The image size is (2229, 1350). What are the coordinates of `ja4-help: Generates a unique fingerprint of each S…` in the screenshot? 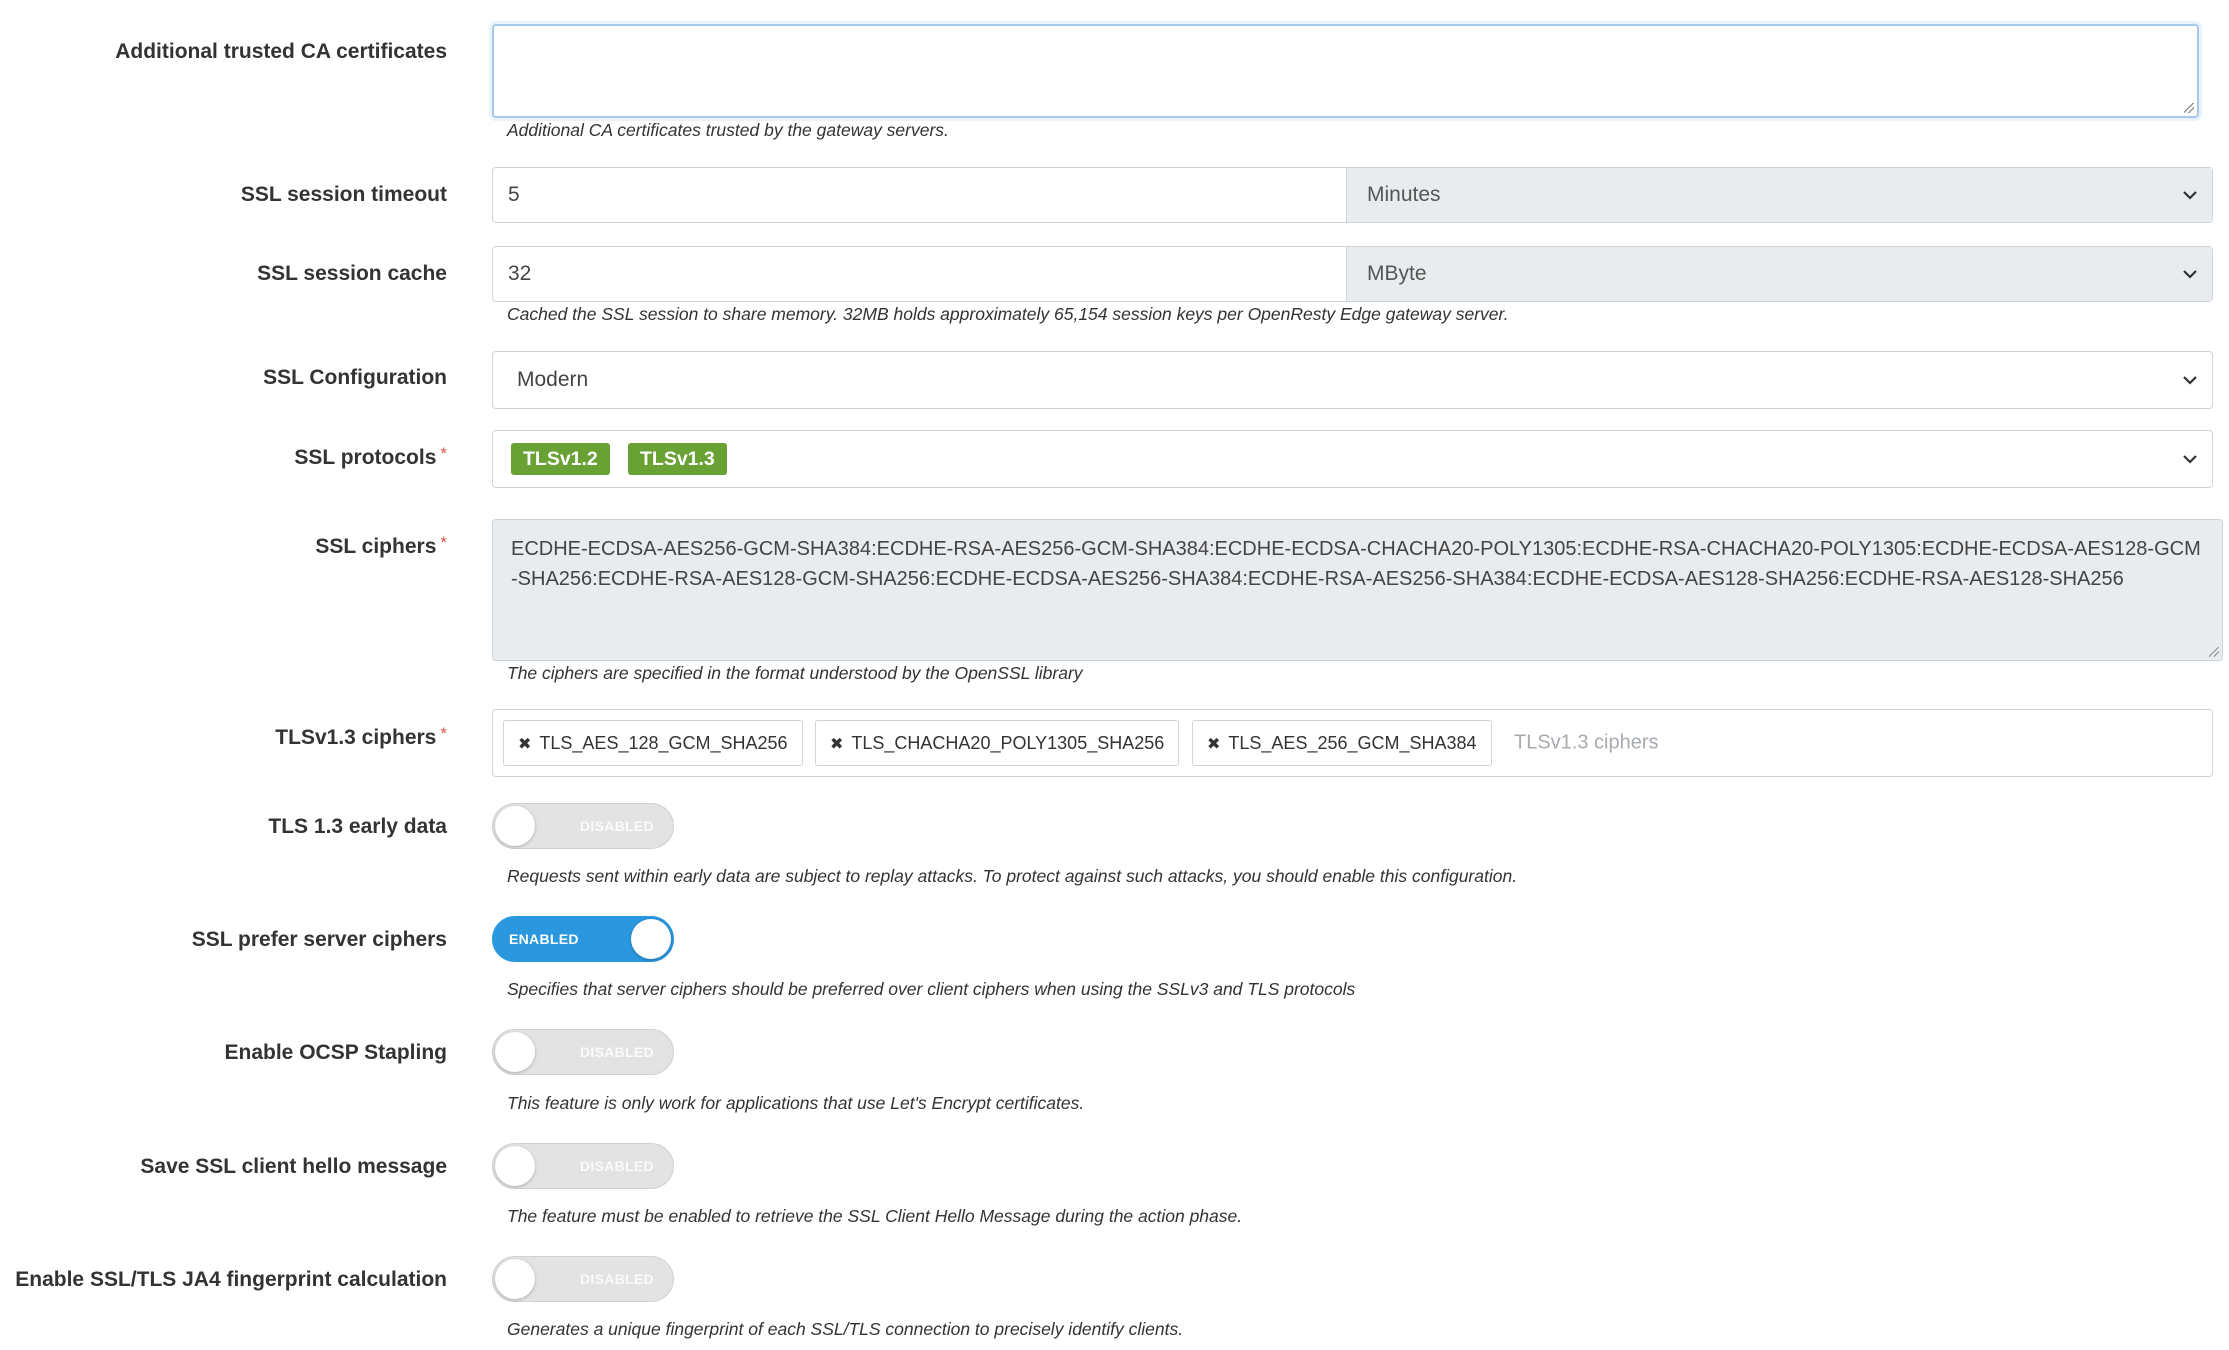 It's located at (845, 1329).